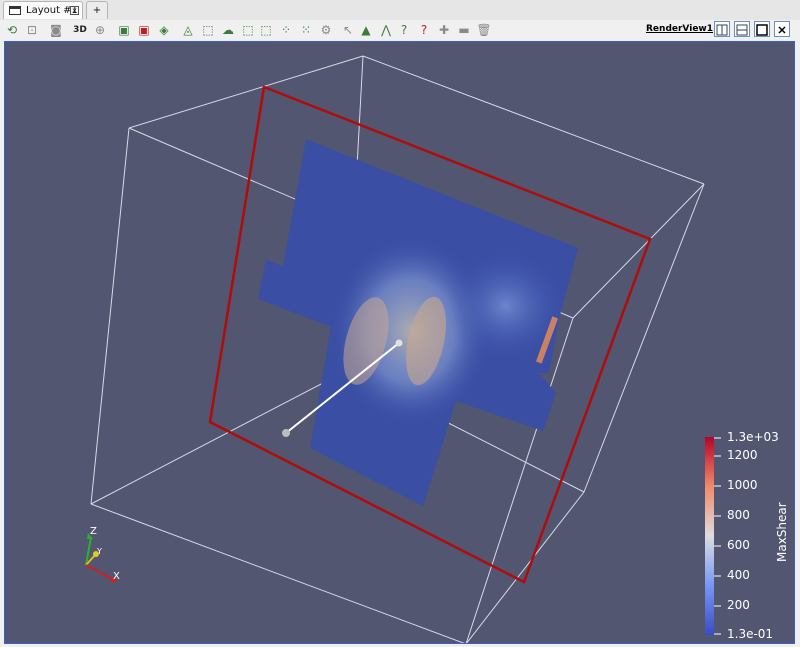 This screenshot has height=647, width=800. What do you see at coordinates (15, 10) in the screenshot?
I see `window-icon` at bounding box center [15, 10].